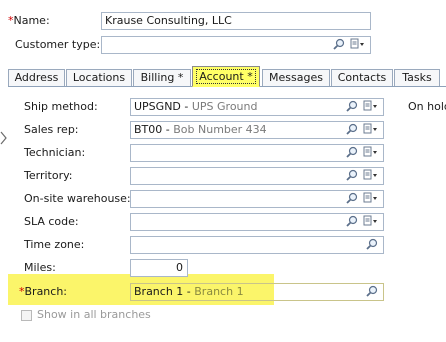 Image resolution: width=446 pixels, height=342 pixels. Describe the element at coordinates (236, 45) in the screenshot. I see `customer-type-field` at that location.